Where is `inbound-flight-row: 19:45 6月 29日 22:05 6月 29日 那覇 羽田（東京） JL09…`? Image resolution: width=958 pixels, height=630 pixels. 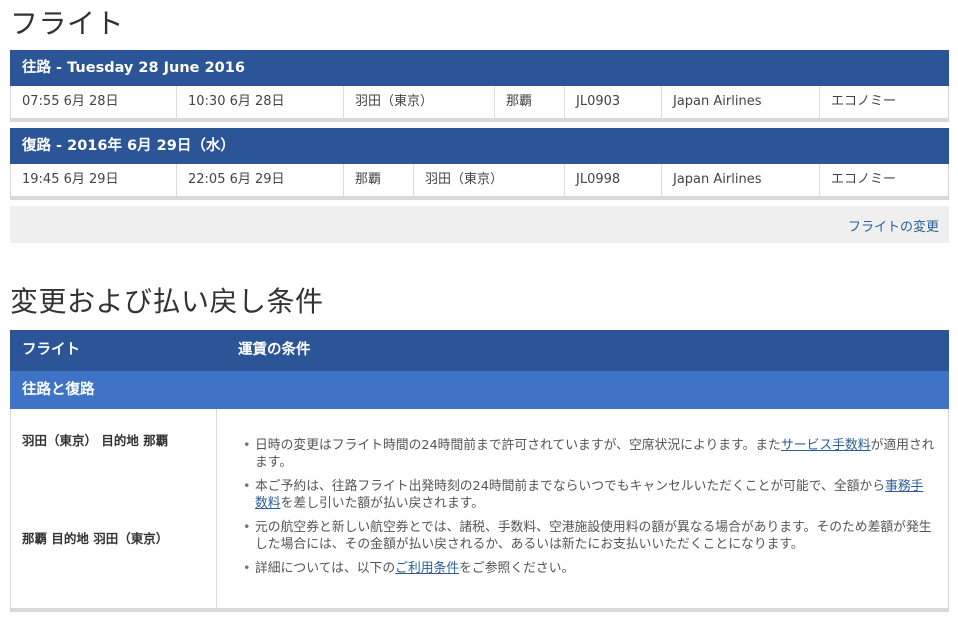 inbound-flight-row: 19:45 6月 29日 22:05 6月 29日 那覇 羽田（東京） JL09… is located at coordinates (479, 182).